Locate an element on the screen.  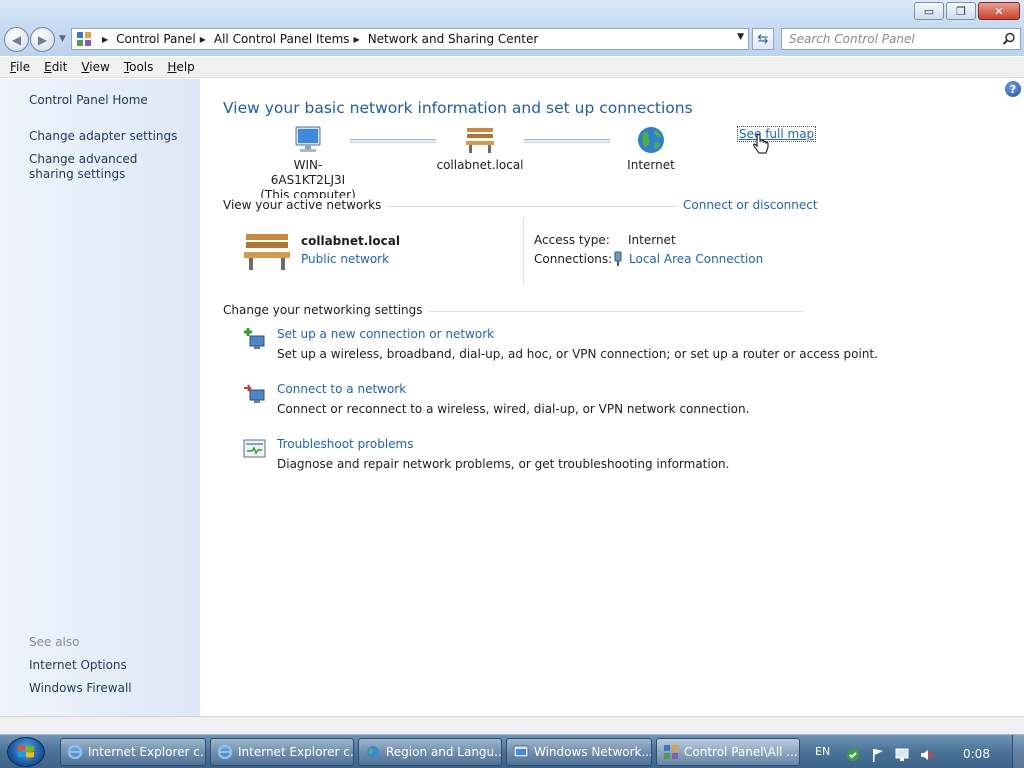
help-icon: ? is located at coordinates (1013, 89).